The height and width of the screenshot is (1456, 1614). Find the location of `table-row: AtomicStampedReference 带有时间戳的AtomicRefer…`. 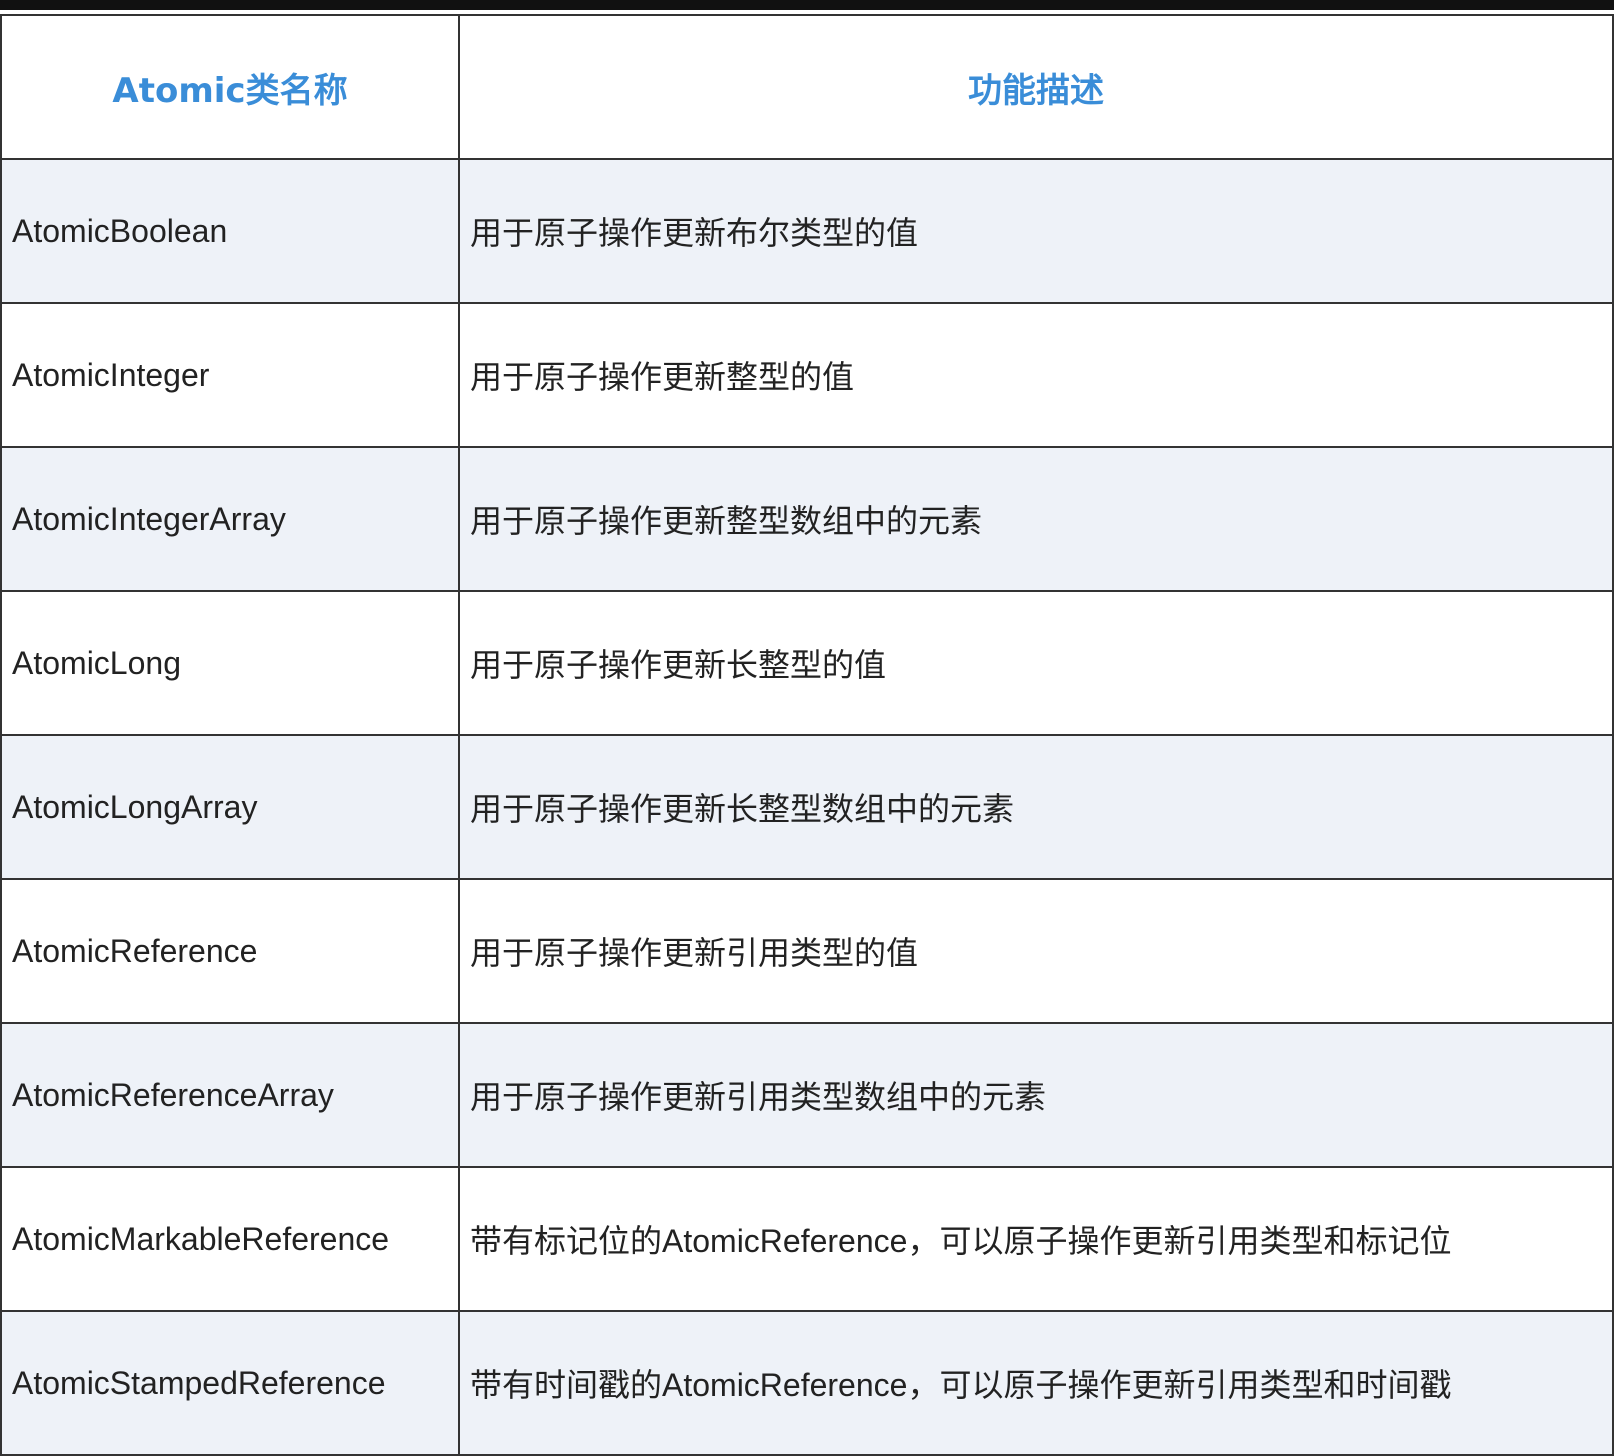

table-row: AtomicStampedReference 带有时间戳的AtomicRefer… is located at coordinates (807, 1383).